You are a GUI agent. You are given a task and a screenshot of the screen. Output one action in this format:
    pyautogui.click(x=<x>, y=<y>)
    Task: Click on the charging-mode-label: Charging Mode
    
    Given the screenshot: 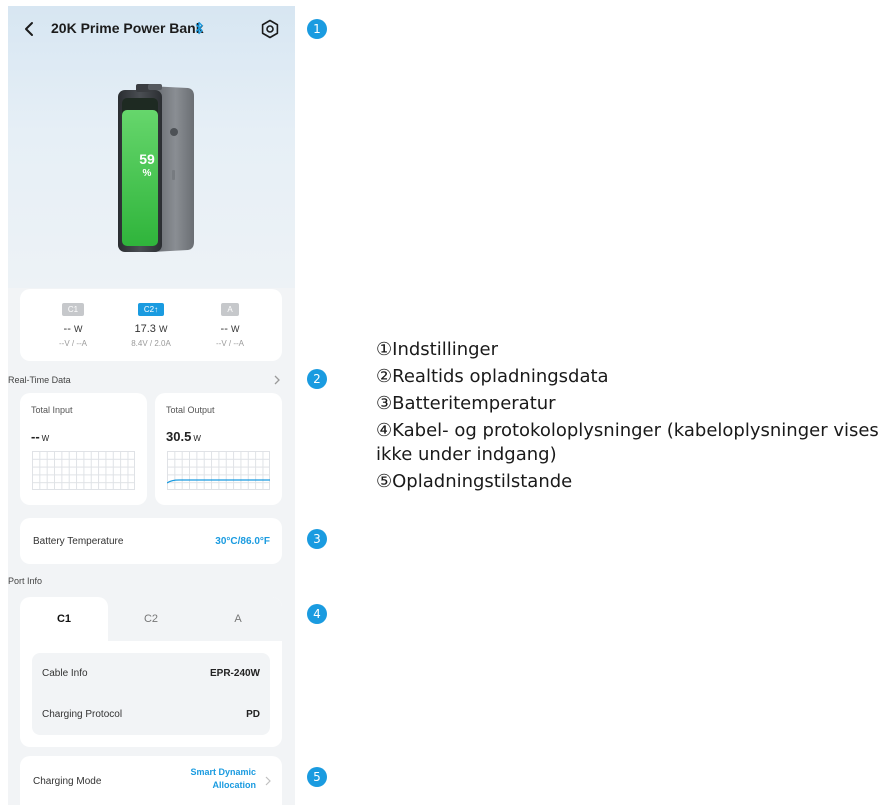 What is the action you would take?
    pyautogui.click(x=67, y=781)
    